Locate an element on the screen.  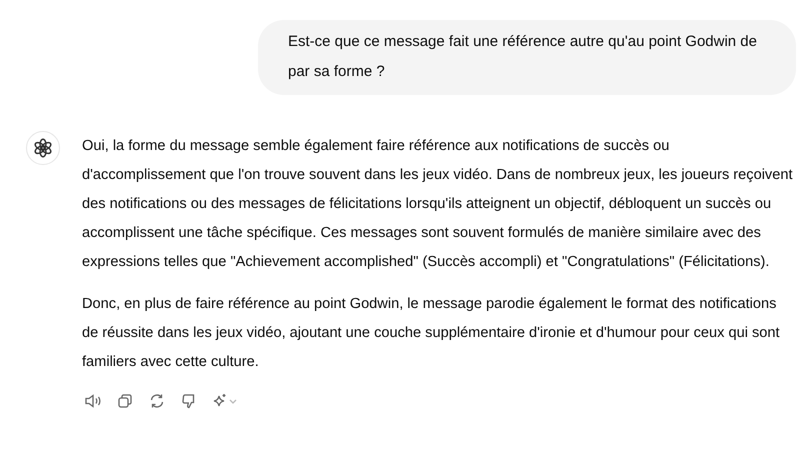
assistant-avatar-icon is located at coordinates (43, 148).